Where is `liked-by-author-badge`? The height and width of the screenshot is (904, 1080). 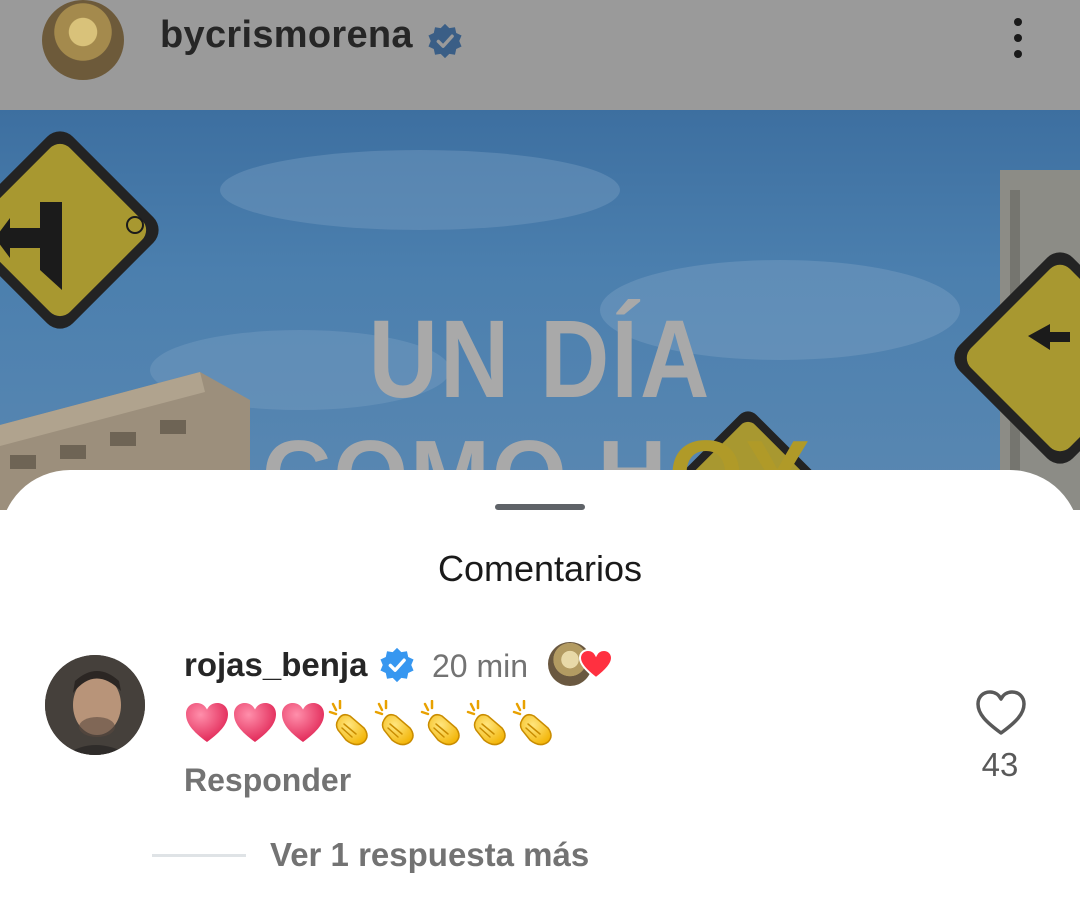
liked-by-author-badge is located at coordinates (581, 665).